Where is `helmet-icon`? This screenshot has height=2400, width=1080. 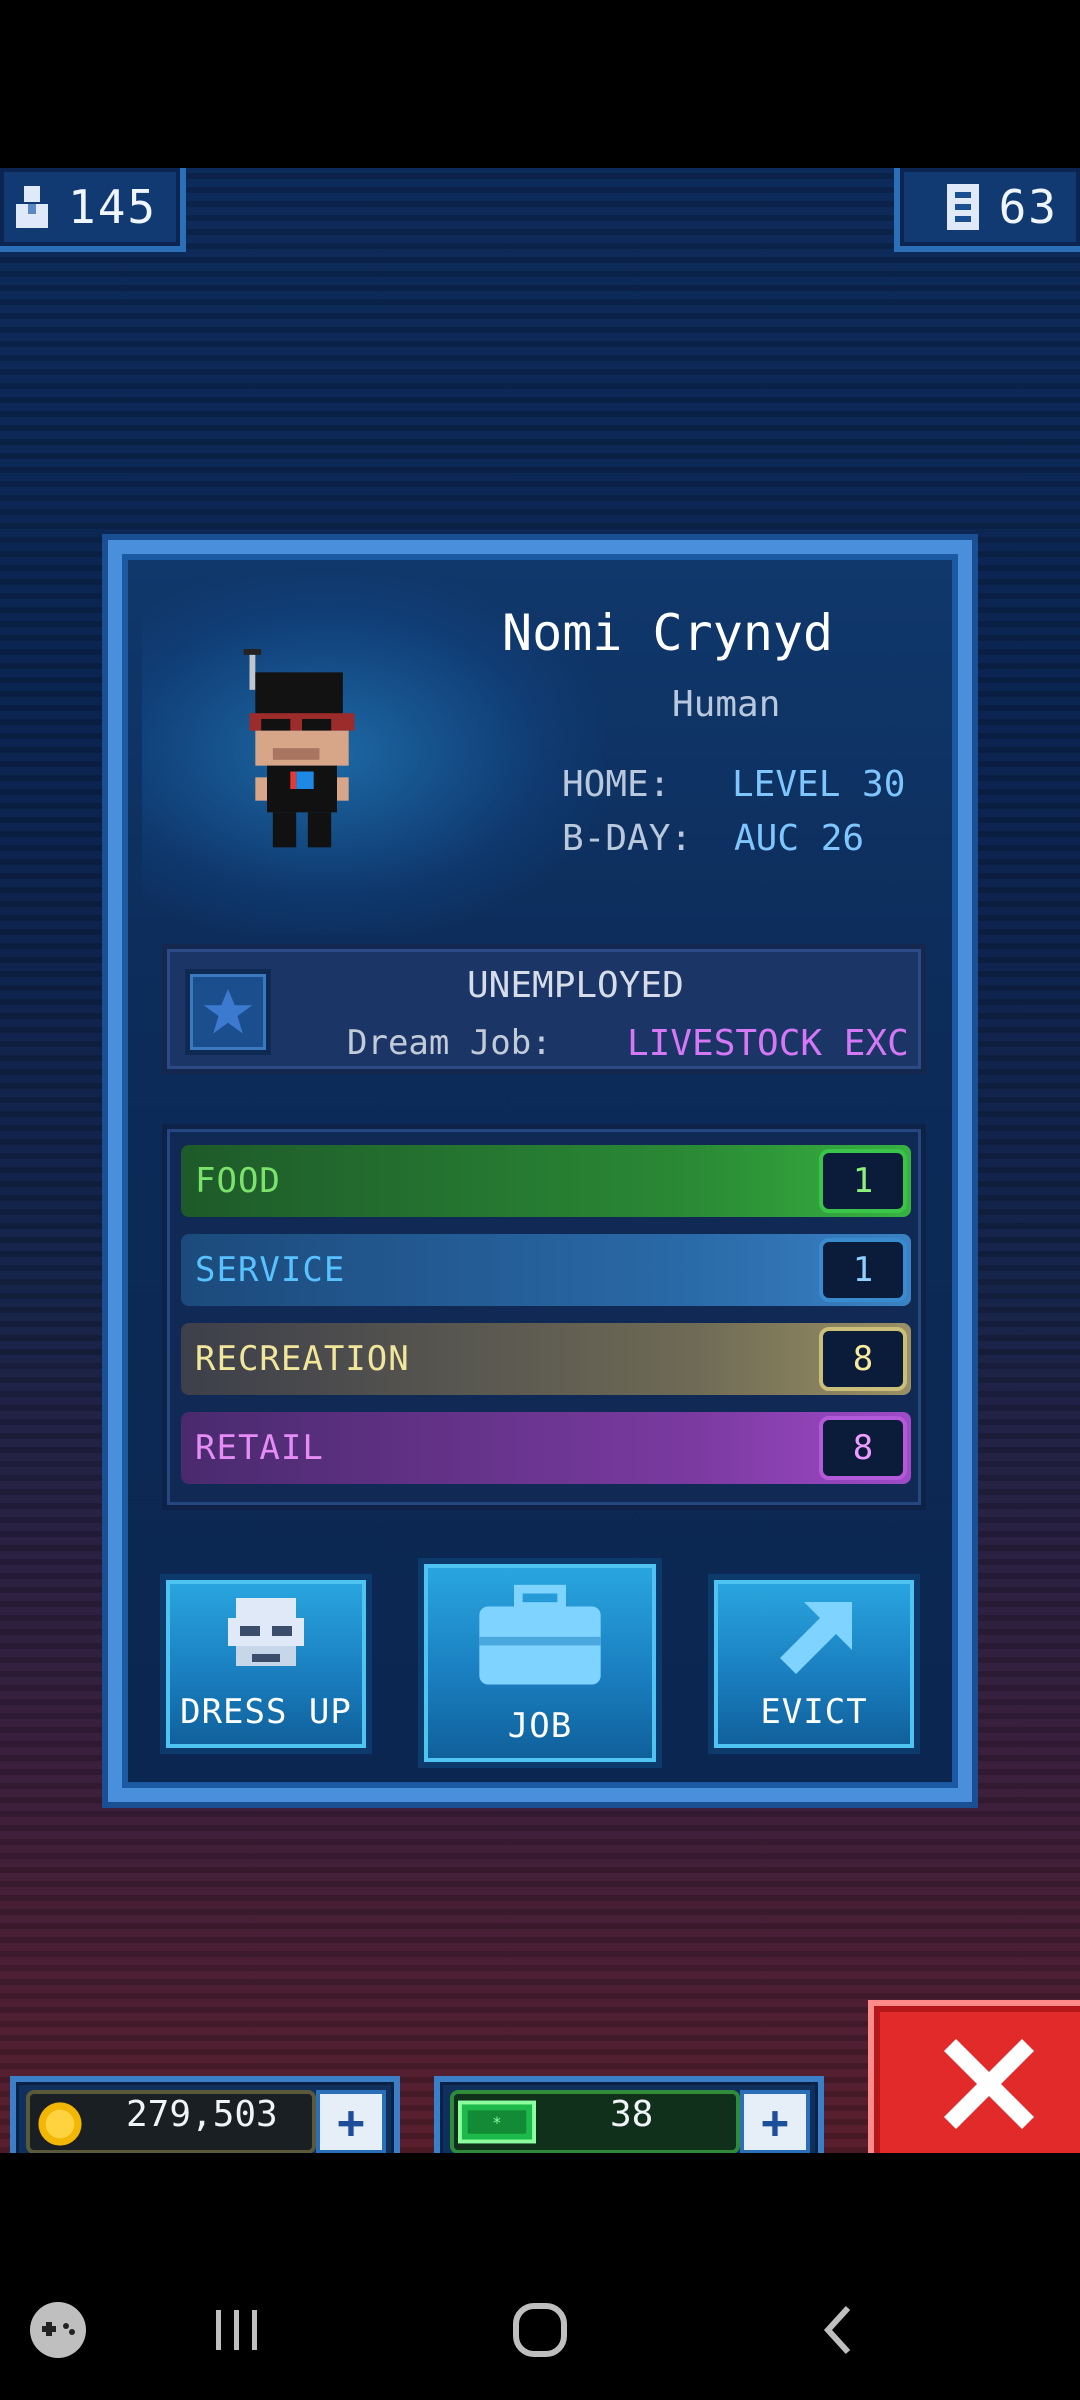
helmet-icon is located at coordinates (266, 1632).